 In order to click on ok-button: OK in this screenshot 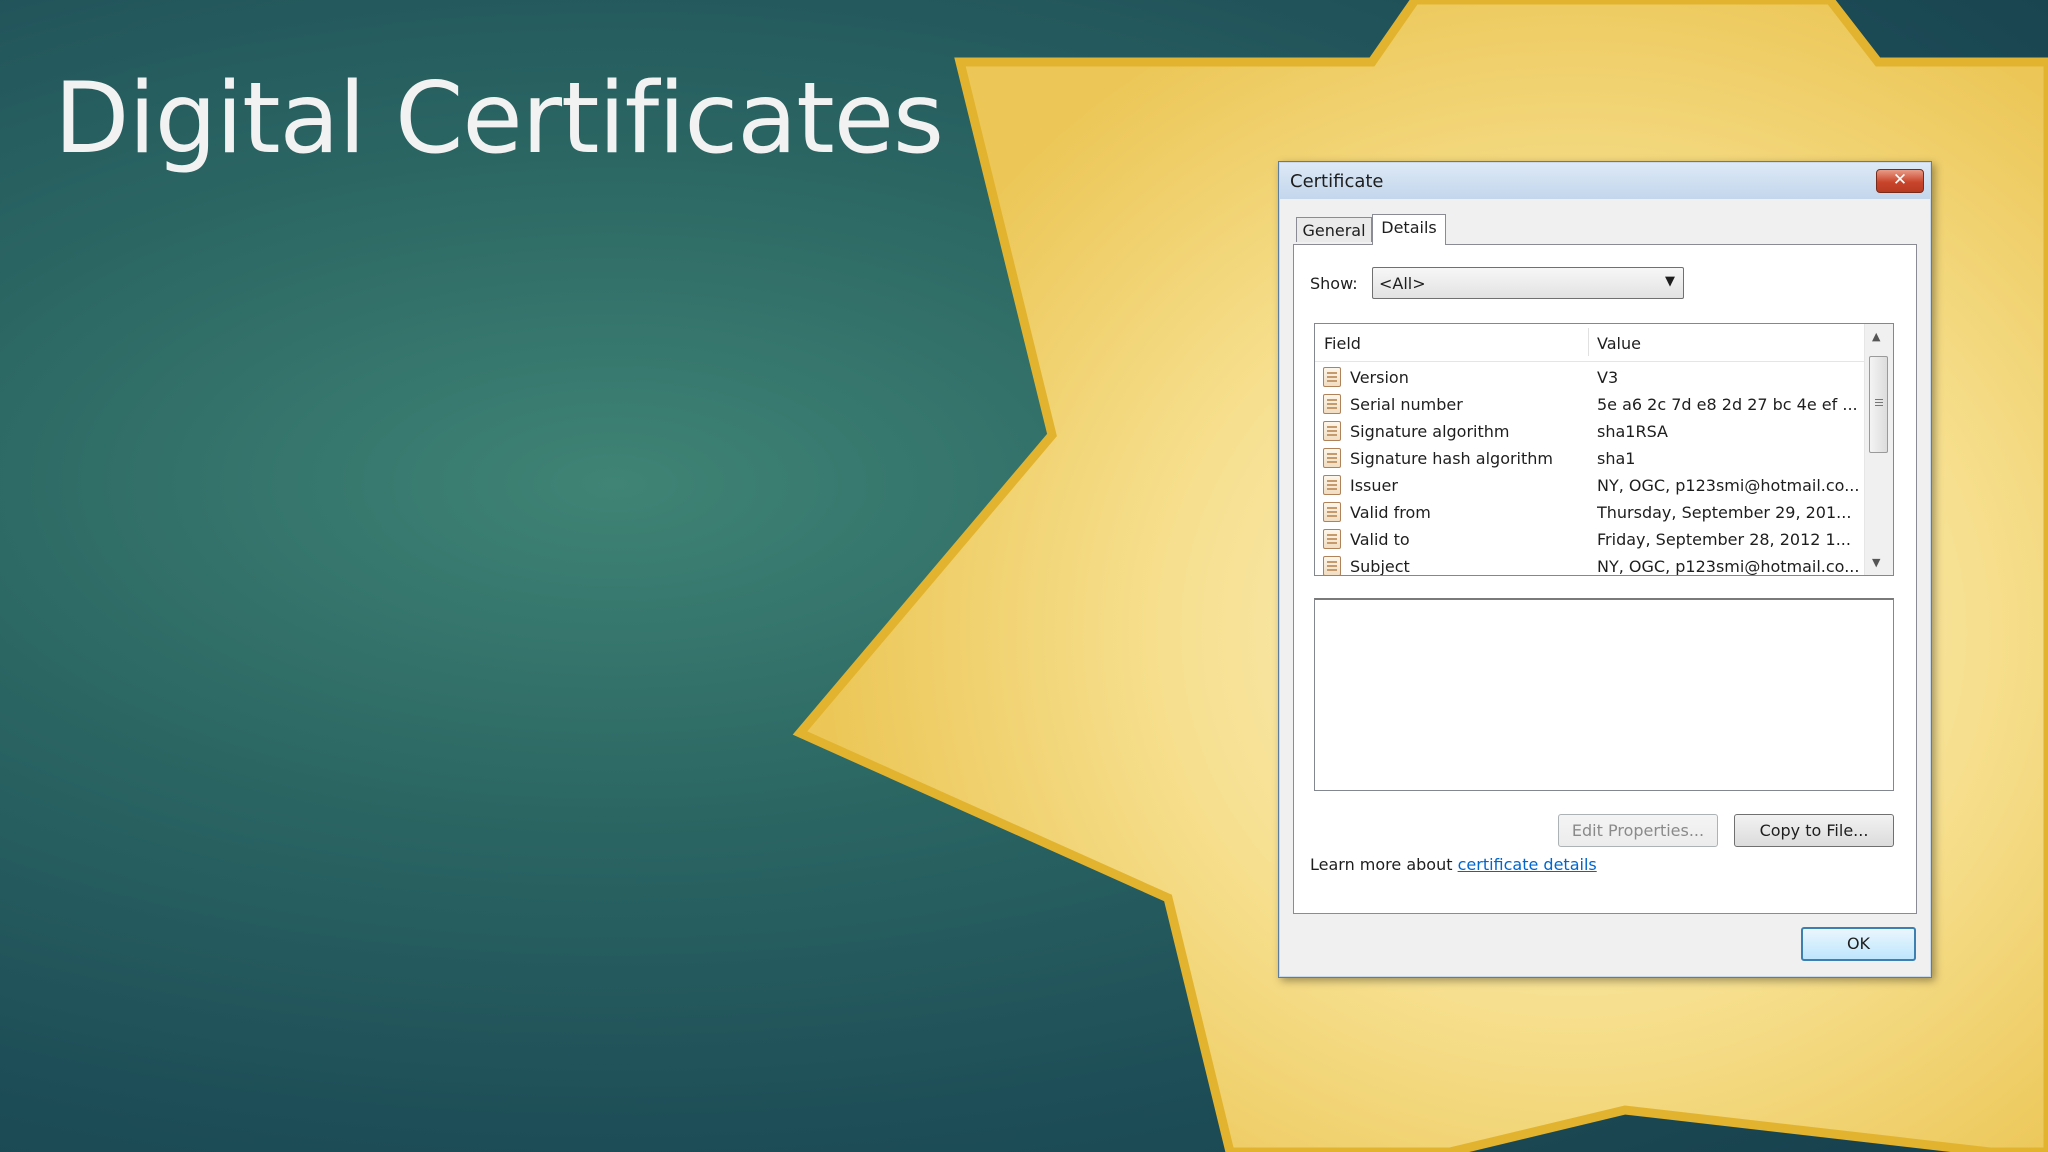, I will do `click(1858, 944)`.